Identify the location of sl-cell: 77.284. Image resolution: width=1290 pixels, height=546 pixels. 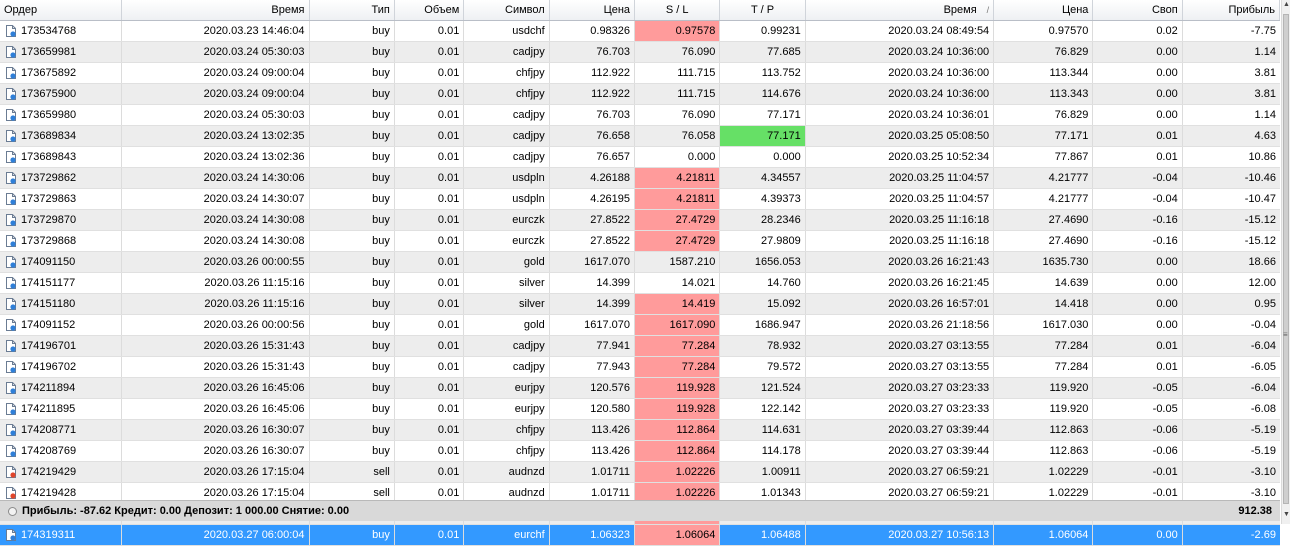
(678, 346).